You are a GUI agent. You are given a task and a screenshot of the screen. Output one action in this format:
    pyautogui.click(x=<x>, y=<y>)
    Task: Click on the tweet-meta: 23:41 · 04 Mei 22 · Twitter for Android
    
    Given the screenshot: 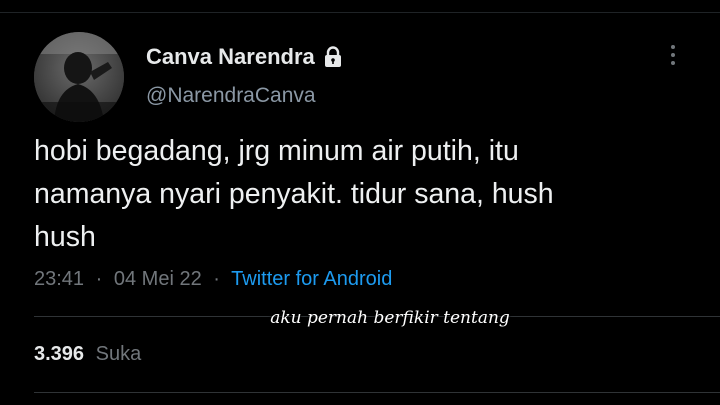 What is the action you would take?
    pyautogui.click(x=213, y=279)
    